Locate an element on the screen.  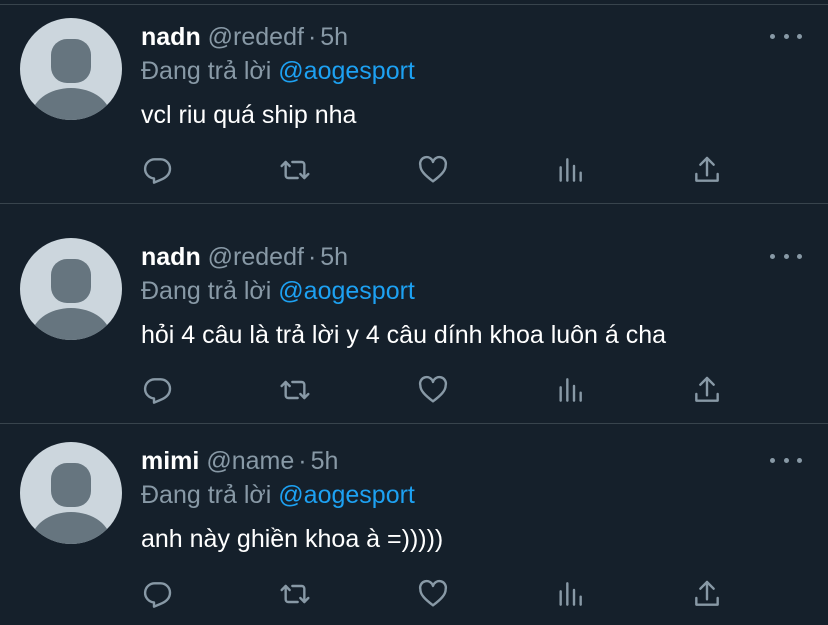
tweet-text: anh này ghiền khoa à =))))) is located at coordinates (292, 539).